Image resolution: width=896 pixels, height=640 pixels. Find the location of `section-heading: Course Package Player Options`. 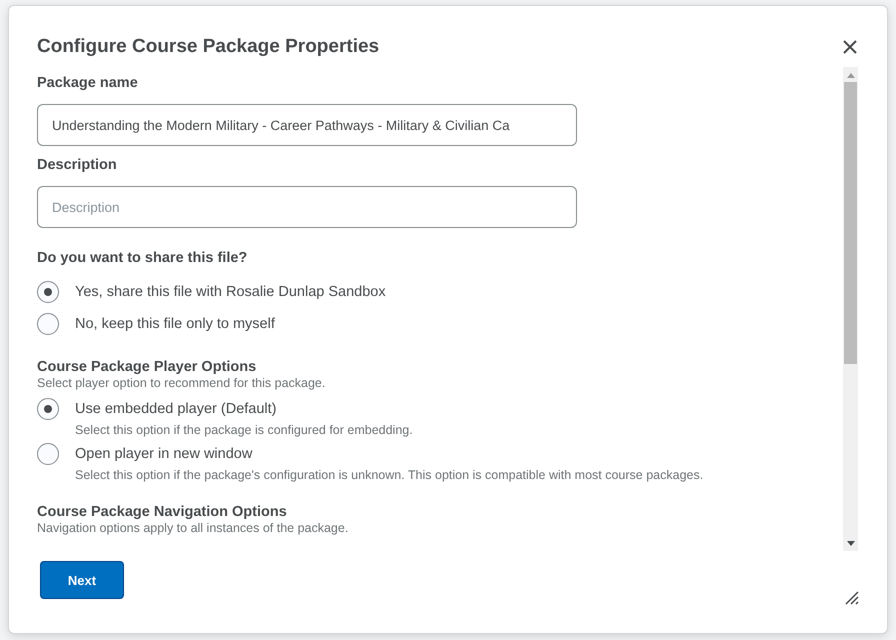

section-heading: Course Package Player Options is located at coordinates (147, 367).